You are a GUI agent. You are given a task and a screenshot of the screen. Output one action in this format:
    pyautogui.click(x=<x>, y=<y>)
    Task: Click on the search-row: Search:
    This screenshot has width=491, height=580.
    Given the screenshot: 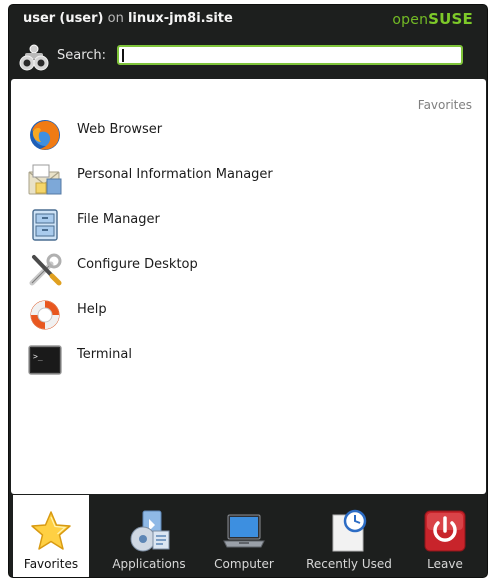 What is the action you would take?
    pyautogui.click(x=249, y=57)
    